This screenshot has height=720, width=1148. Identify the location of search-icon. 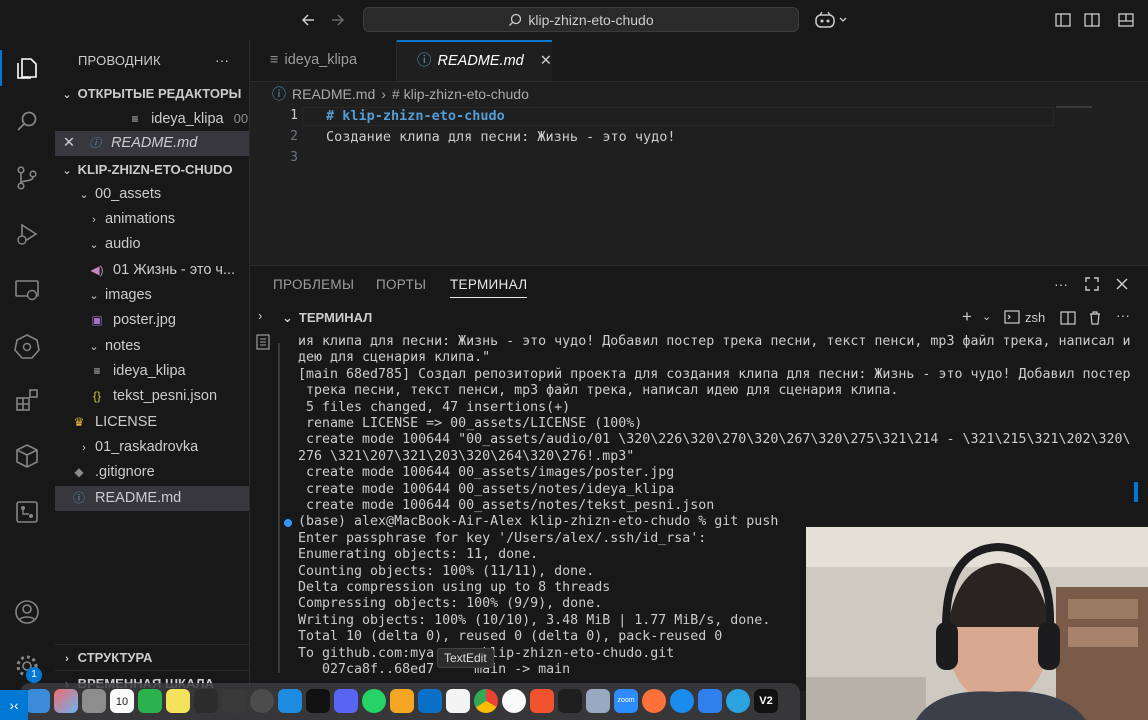
(27, 122).